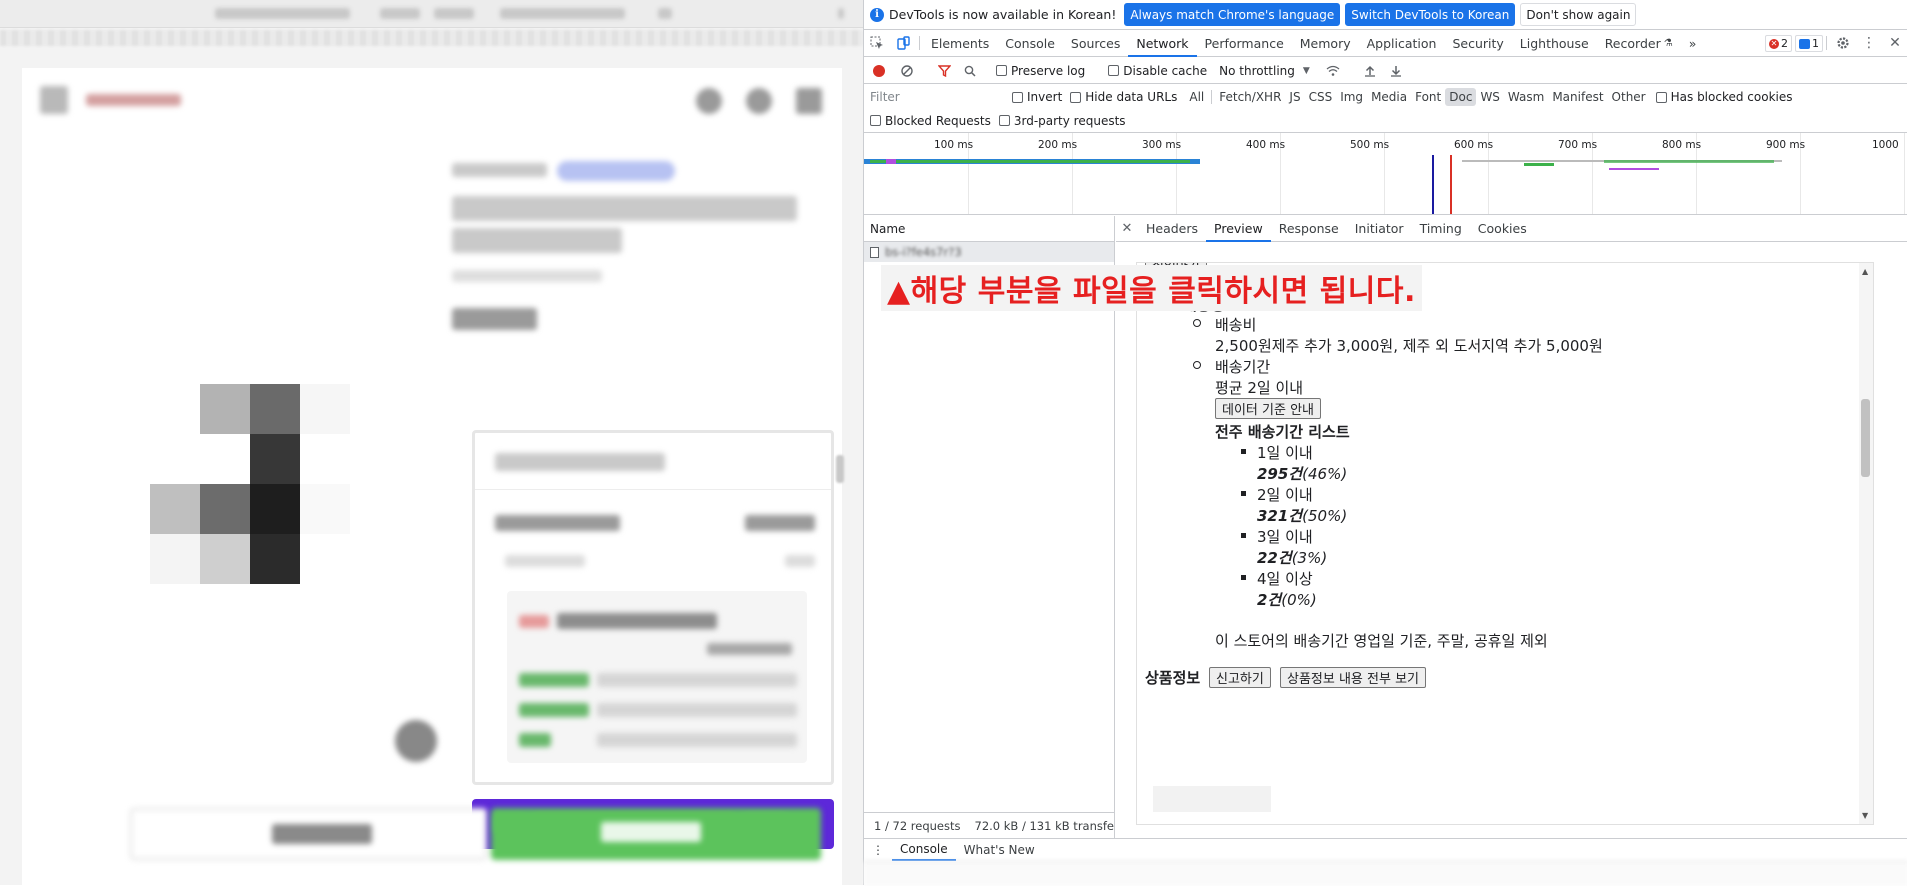 The height and width of the screenshot is (886, 1907). I want to click on average-period: 평균 2일 이내, so click(1259, 388).